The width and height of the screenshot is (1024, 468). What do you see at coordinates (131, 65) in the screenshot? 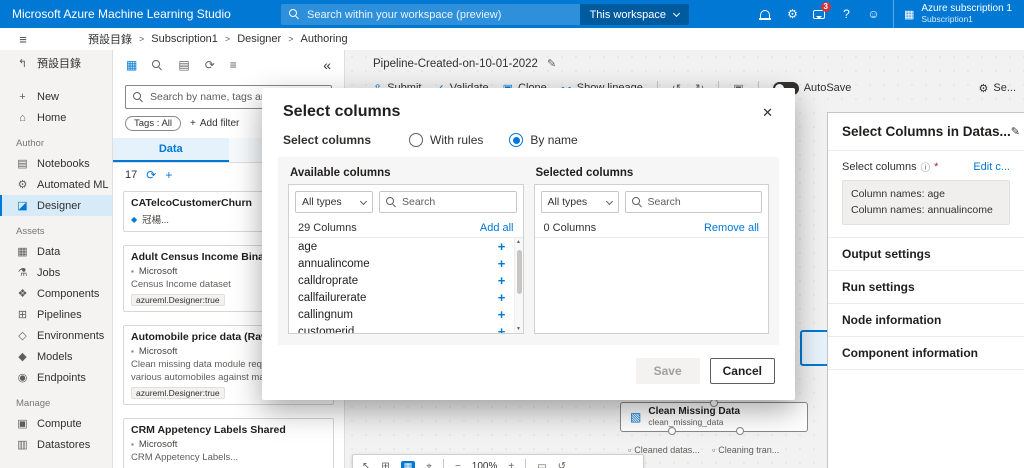
I see `data-view-icon: ▦` at bounding box center [131, 65].